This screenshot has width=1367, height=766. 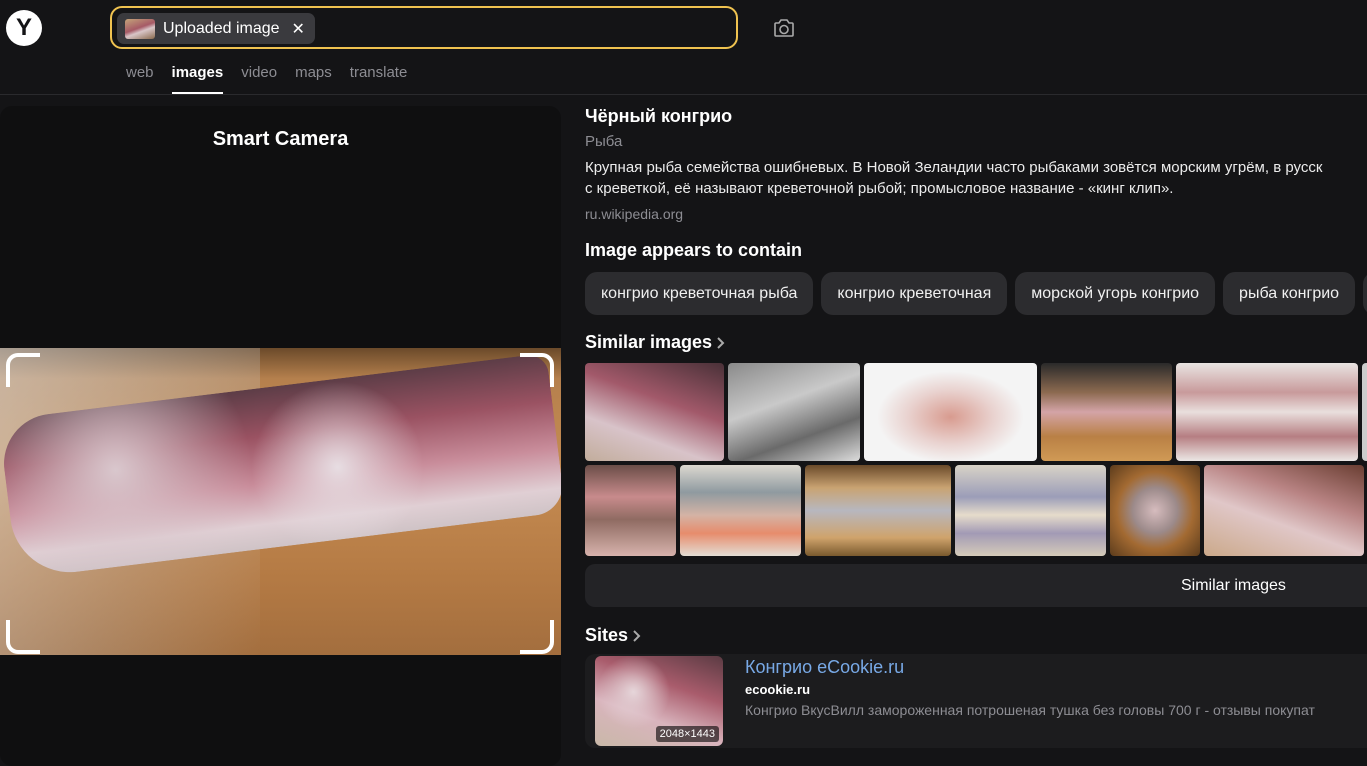 What do you see at coordinates (1289, 293) in the screenshot?
I see `tag-pill: рыба конгрио` at bounding box center [1289, 293].